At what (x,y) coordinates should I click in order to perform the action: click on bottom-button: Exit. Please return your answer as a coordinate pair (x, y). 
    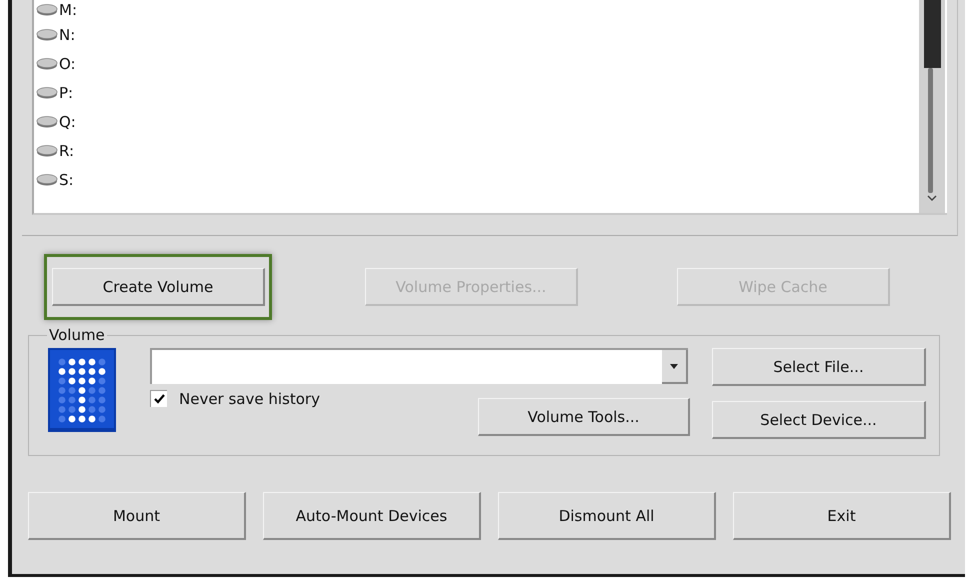
    Looking at the image, I should click on (842, 516).